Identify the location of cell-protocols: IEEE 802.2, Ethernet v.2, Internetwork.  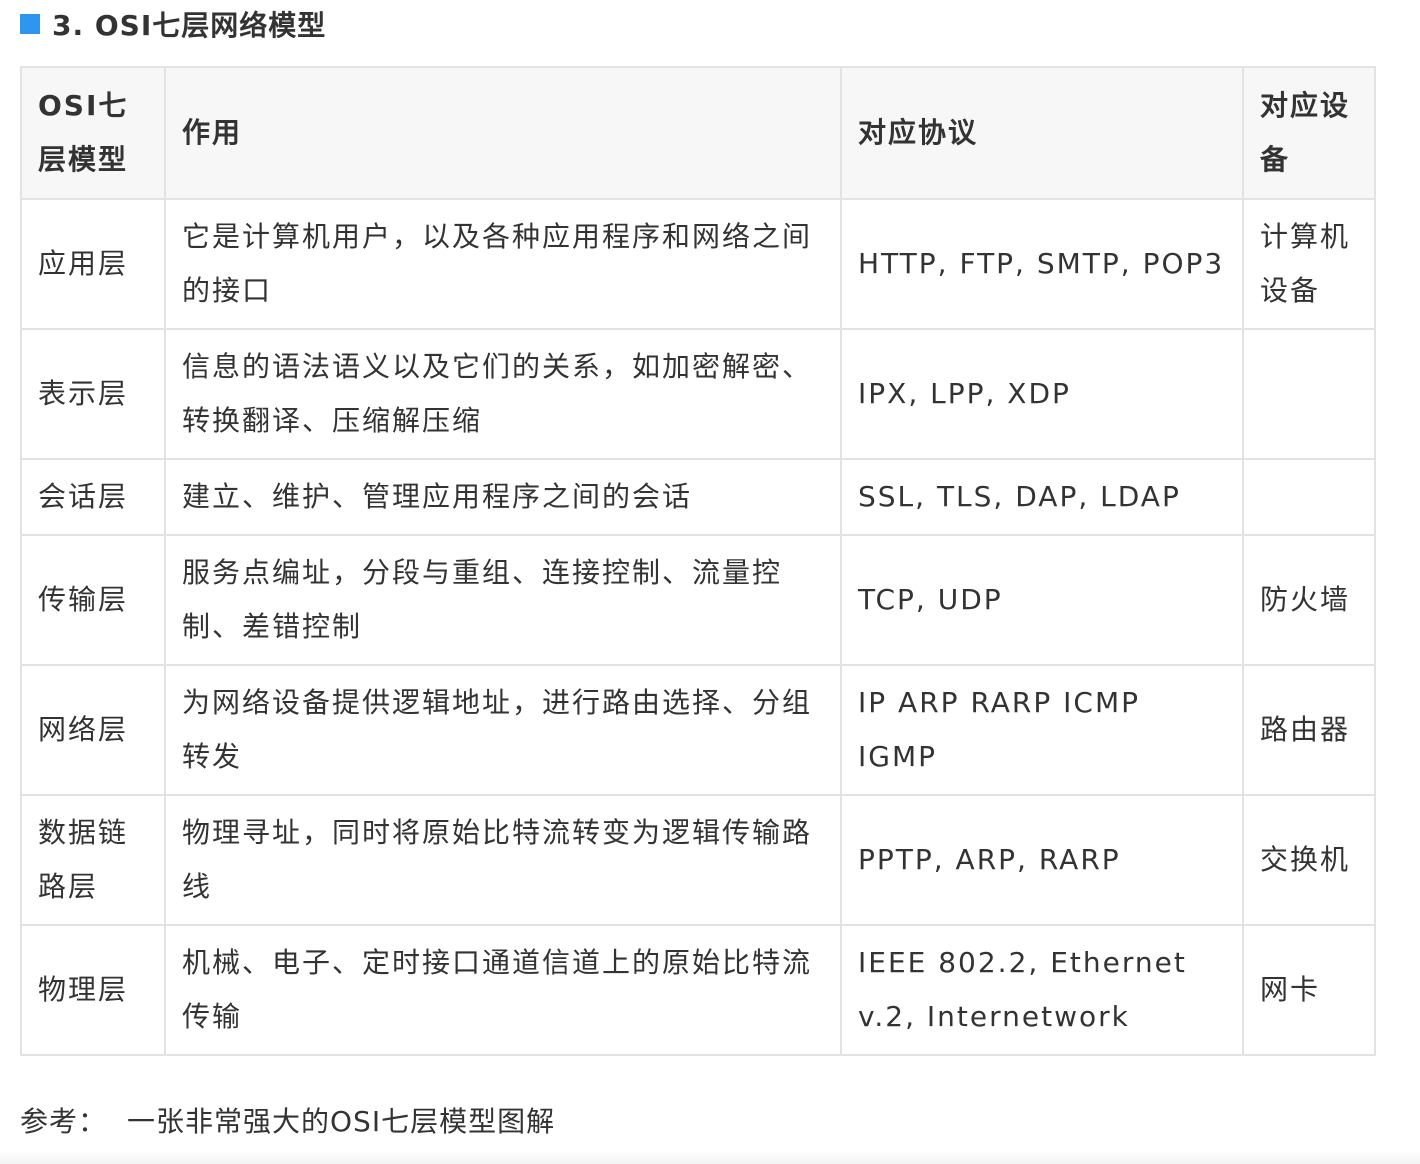
(1042, 990).